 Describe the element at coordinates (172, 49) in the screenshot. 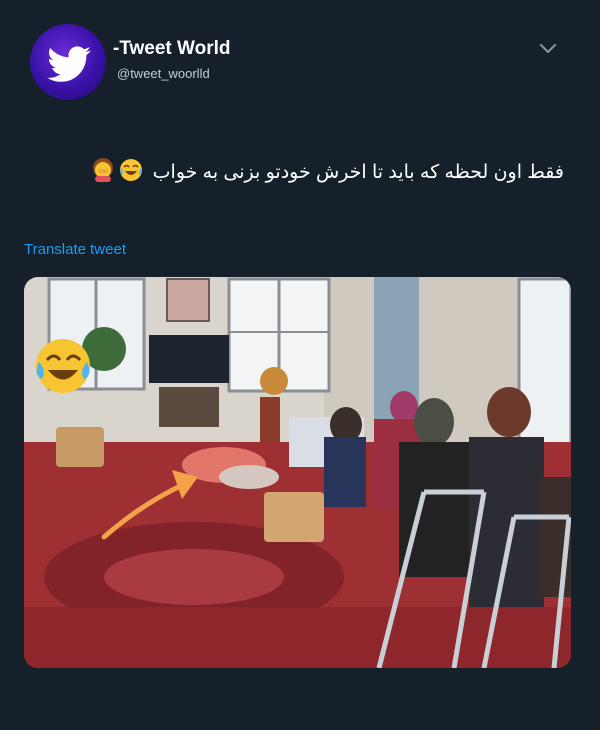

I see `display-name: -Tweet World` at that location.